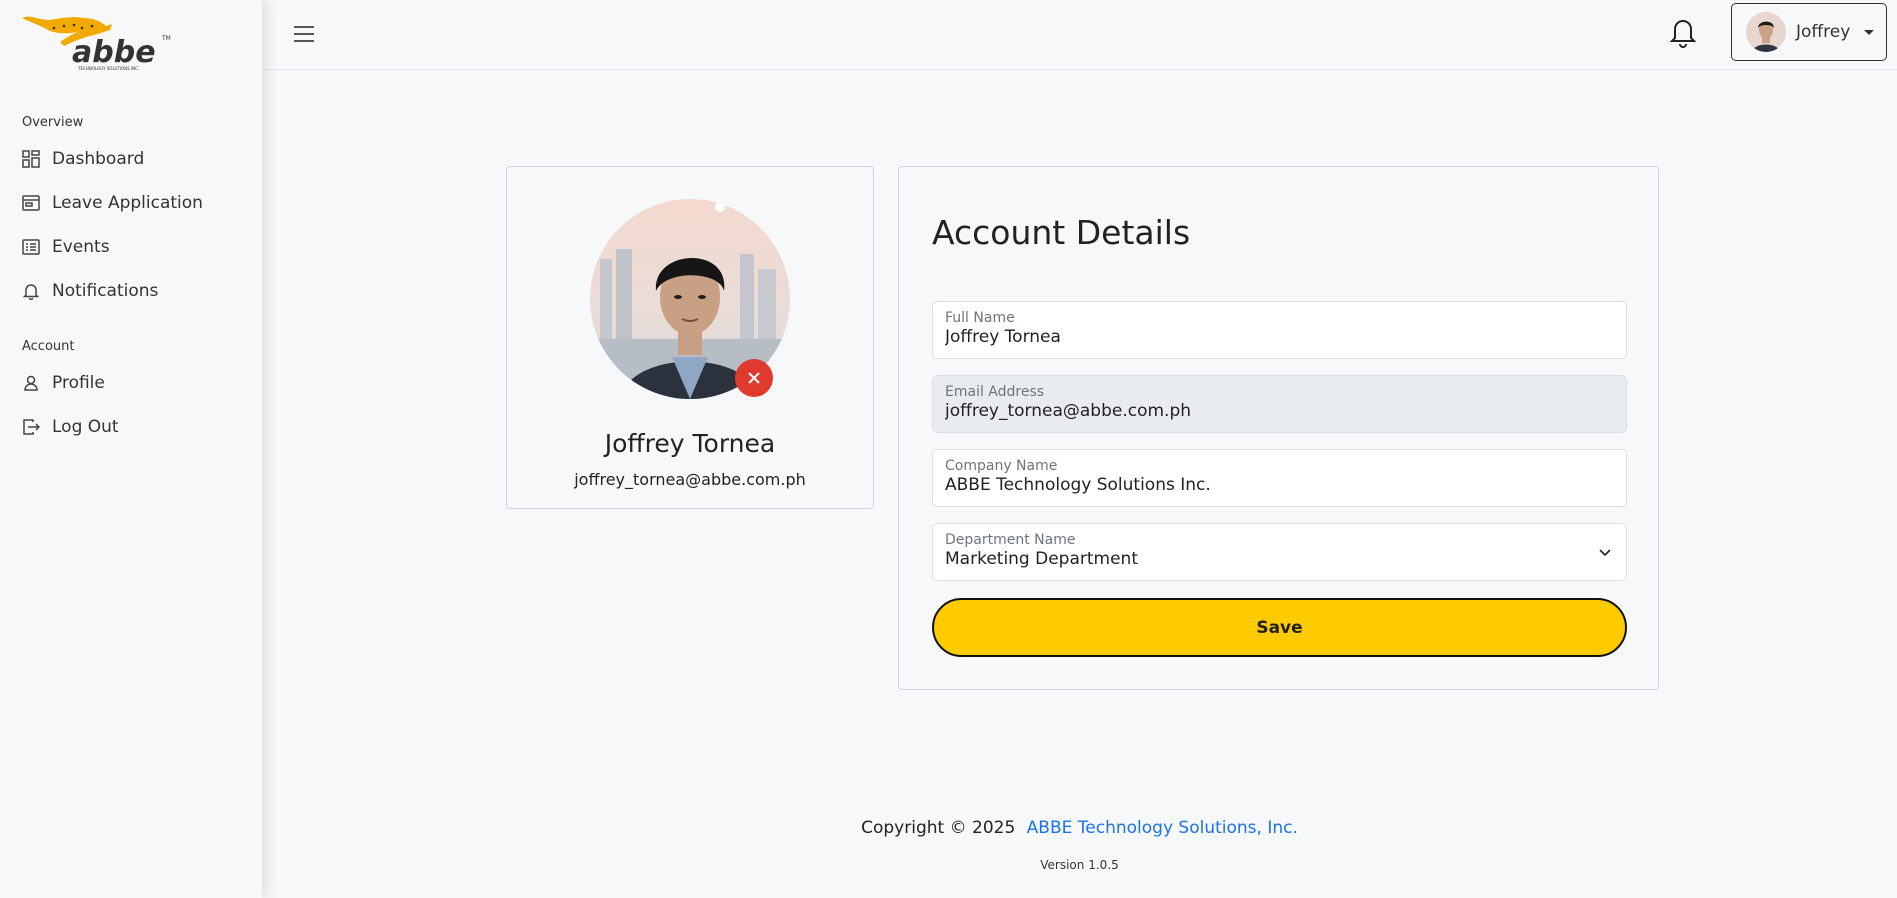 Image resolution: width=1897 pixels, height=898 pixels. Describe the element at coordinates (1265, 337) in the screenshot. I see `full-name-input` at that location.